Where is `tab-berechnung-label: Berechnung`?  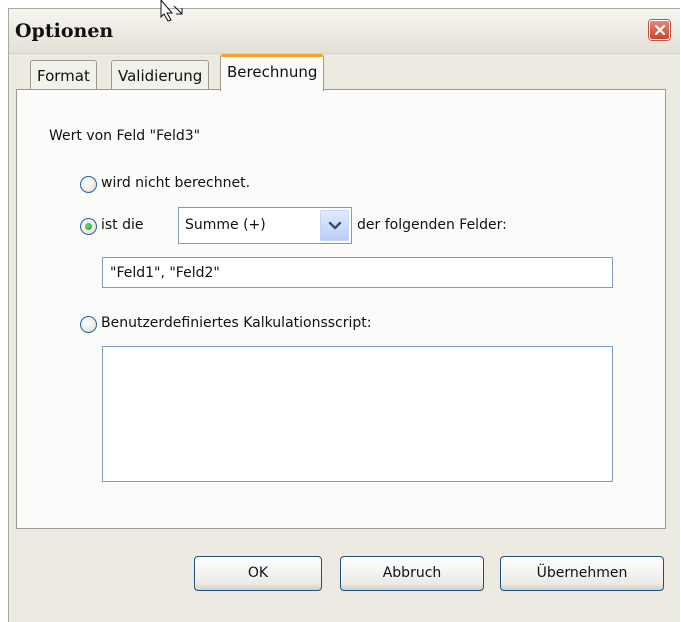
tab-berechnung-label: Berechnung is located at coordinates (272, 72).